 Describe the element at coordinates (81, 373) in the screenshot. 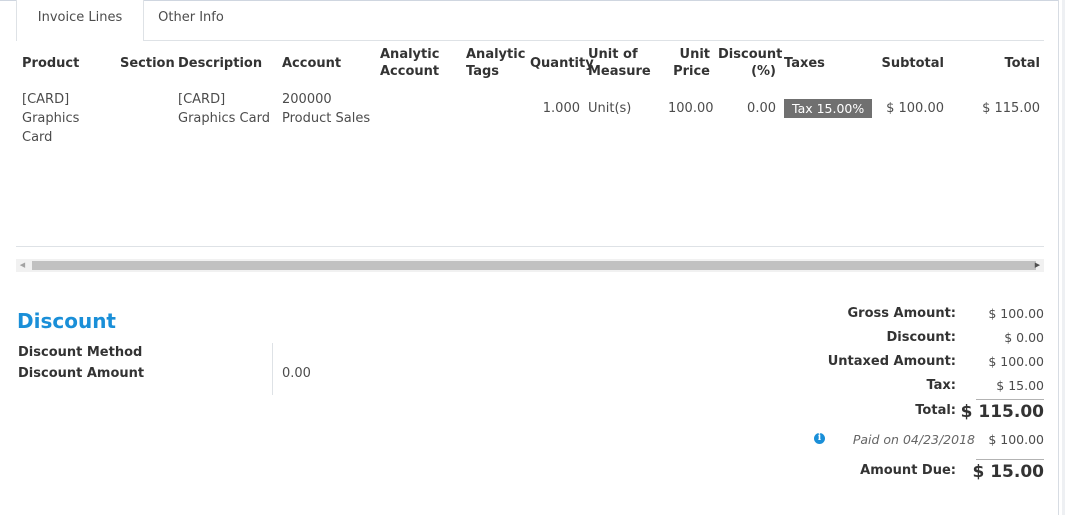

I see `discount-amount-label: Discount Amount` at that location.